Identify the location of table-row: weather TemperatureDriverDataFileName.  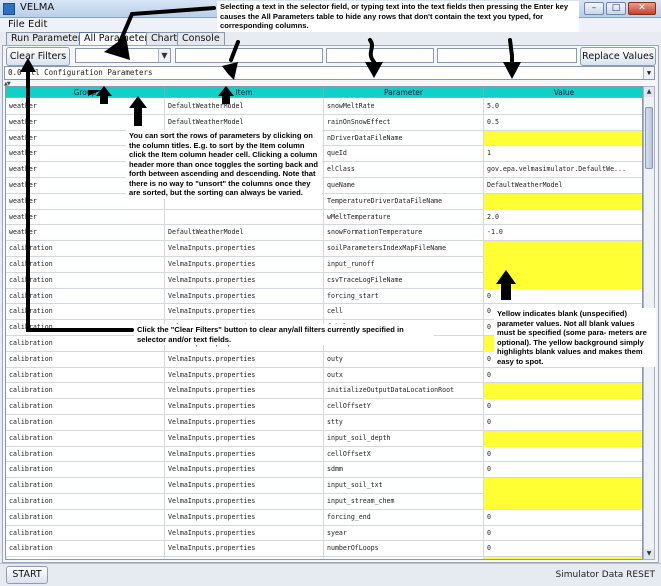
(324, 201).